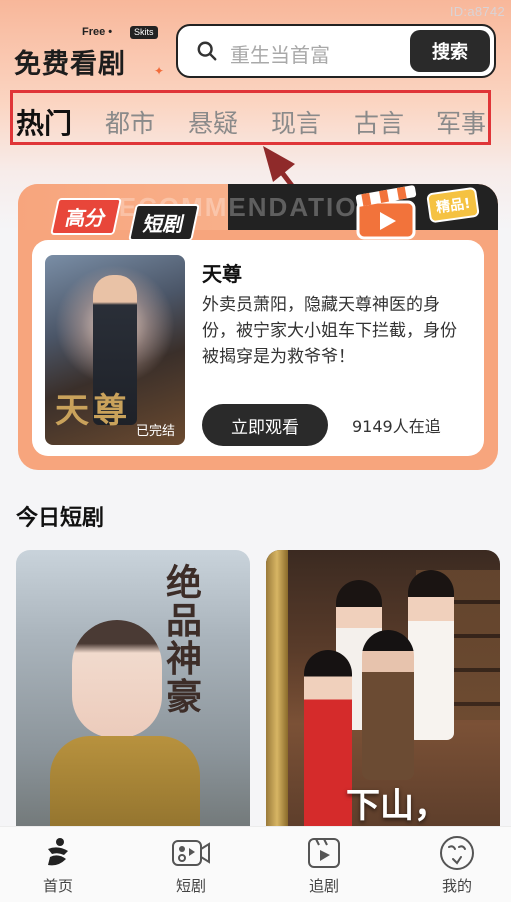 The image size is (511, 902). I want to click on featured-title: 天尊, so click(222, 274).